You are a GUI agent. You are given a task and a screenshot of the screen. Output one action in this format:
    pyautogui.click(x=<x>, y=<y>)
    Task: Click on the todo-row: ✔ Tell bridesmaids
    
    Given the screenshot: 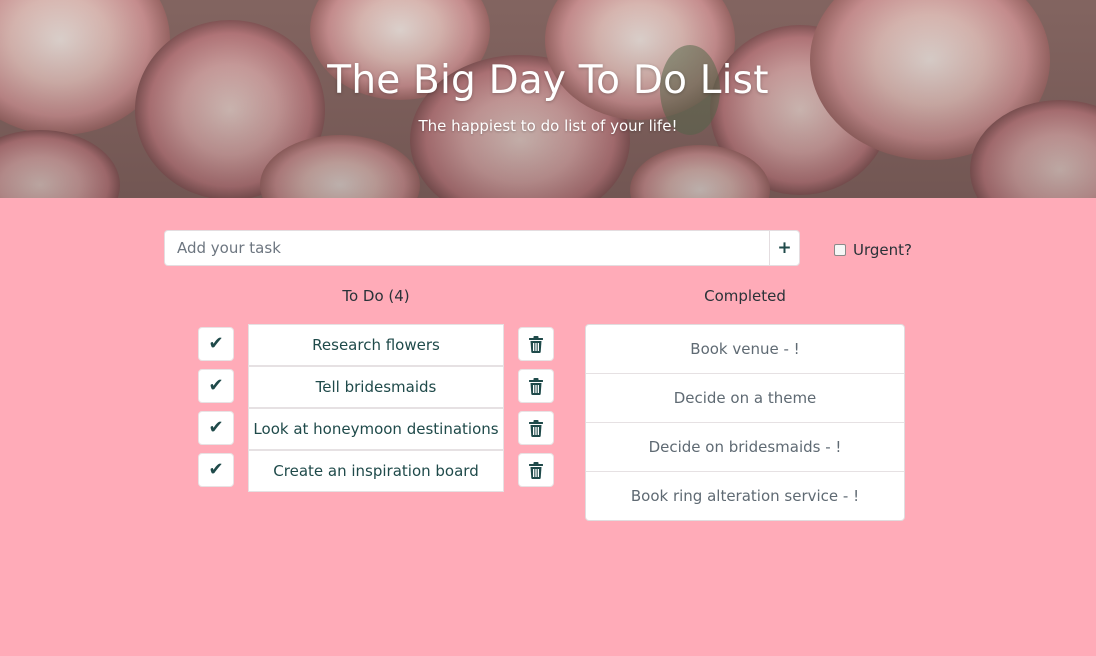 What is the action you would take?
    pyautogui.click(x=376, y=387)
    